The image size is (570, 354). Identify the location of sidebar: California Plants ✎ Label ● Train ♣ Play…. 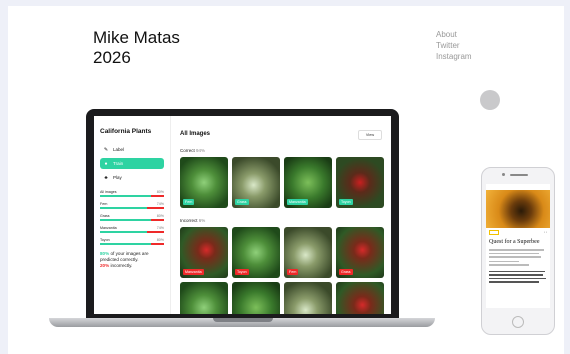
(132, 215).